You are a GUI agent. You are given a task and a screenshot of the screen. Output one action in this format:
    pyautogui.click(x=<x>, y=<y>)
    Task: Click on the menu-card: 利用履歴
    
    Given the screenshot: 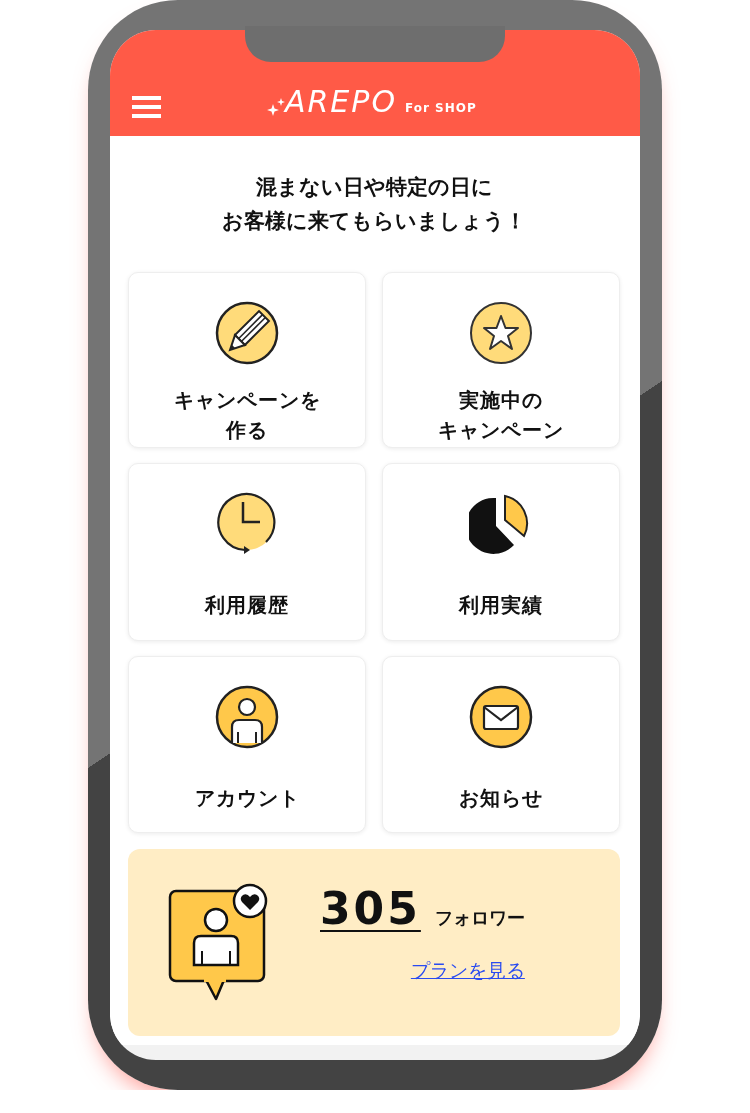 What is the action you would take?
    pyautogui.click(x=247, y=552)
    